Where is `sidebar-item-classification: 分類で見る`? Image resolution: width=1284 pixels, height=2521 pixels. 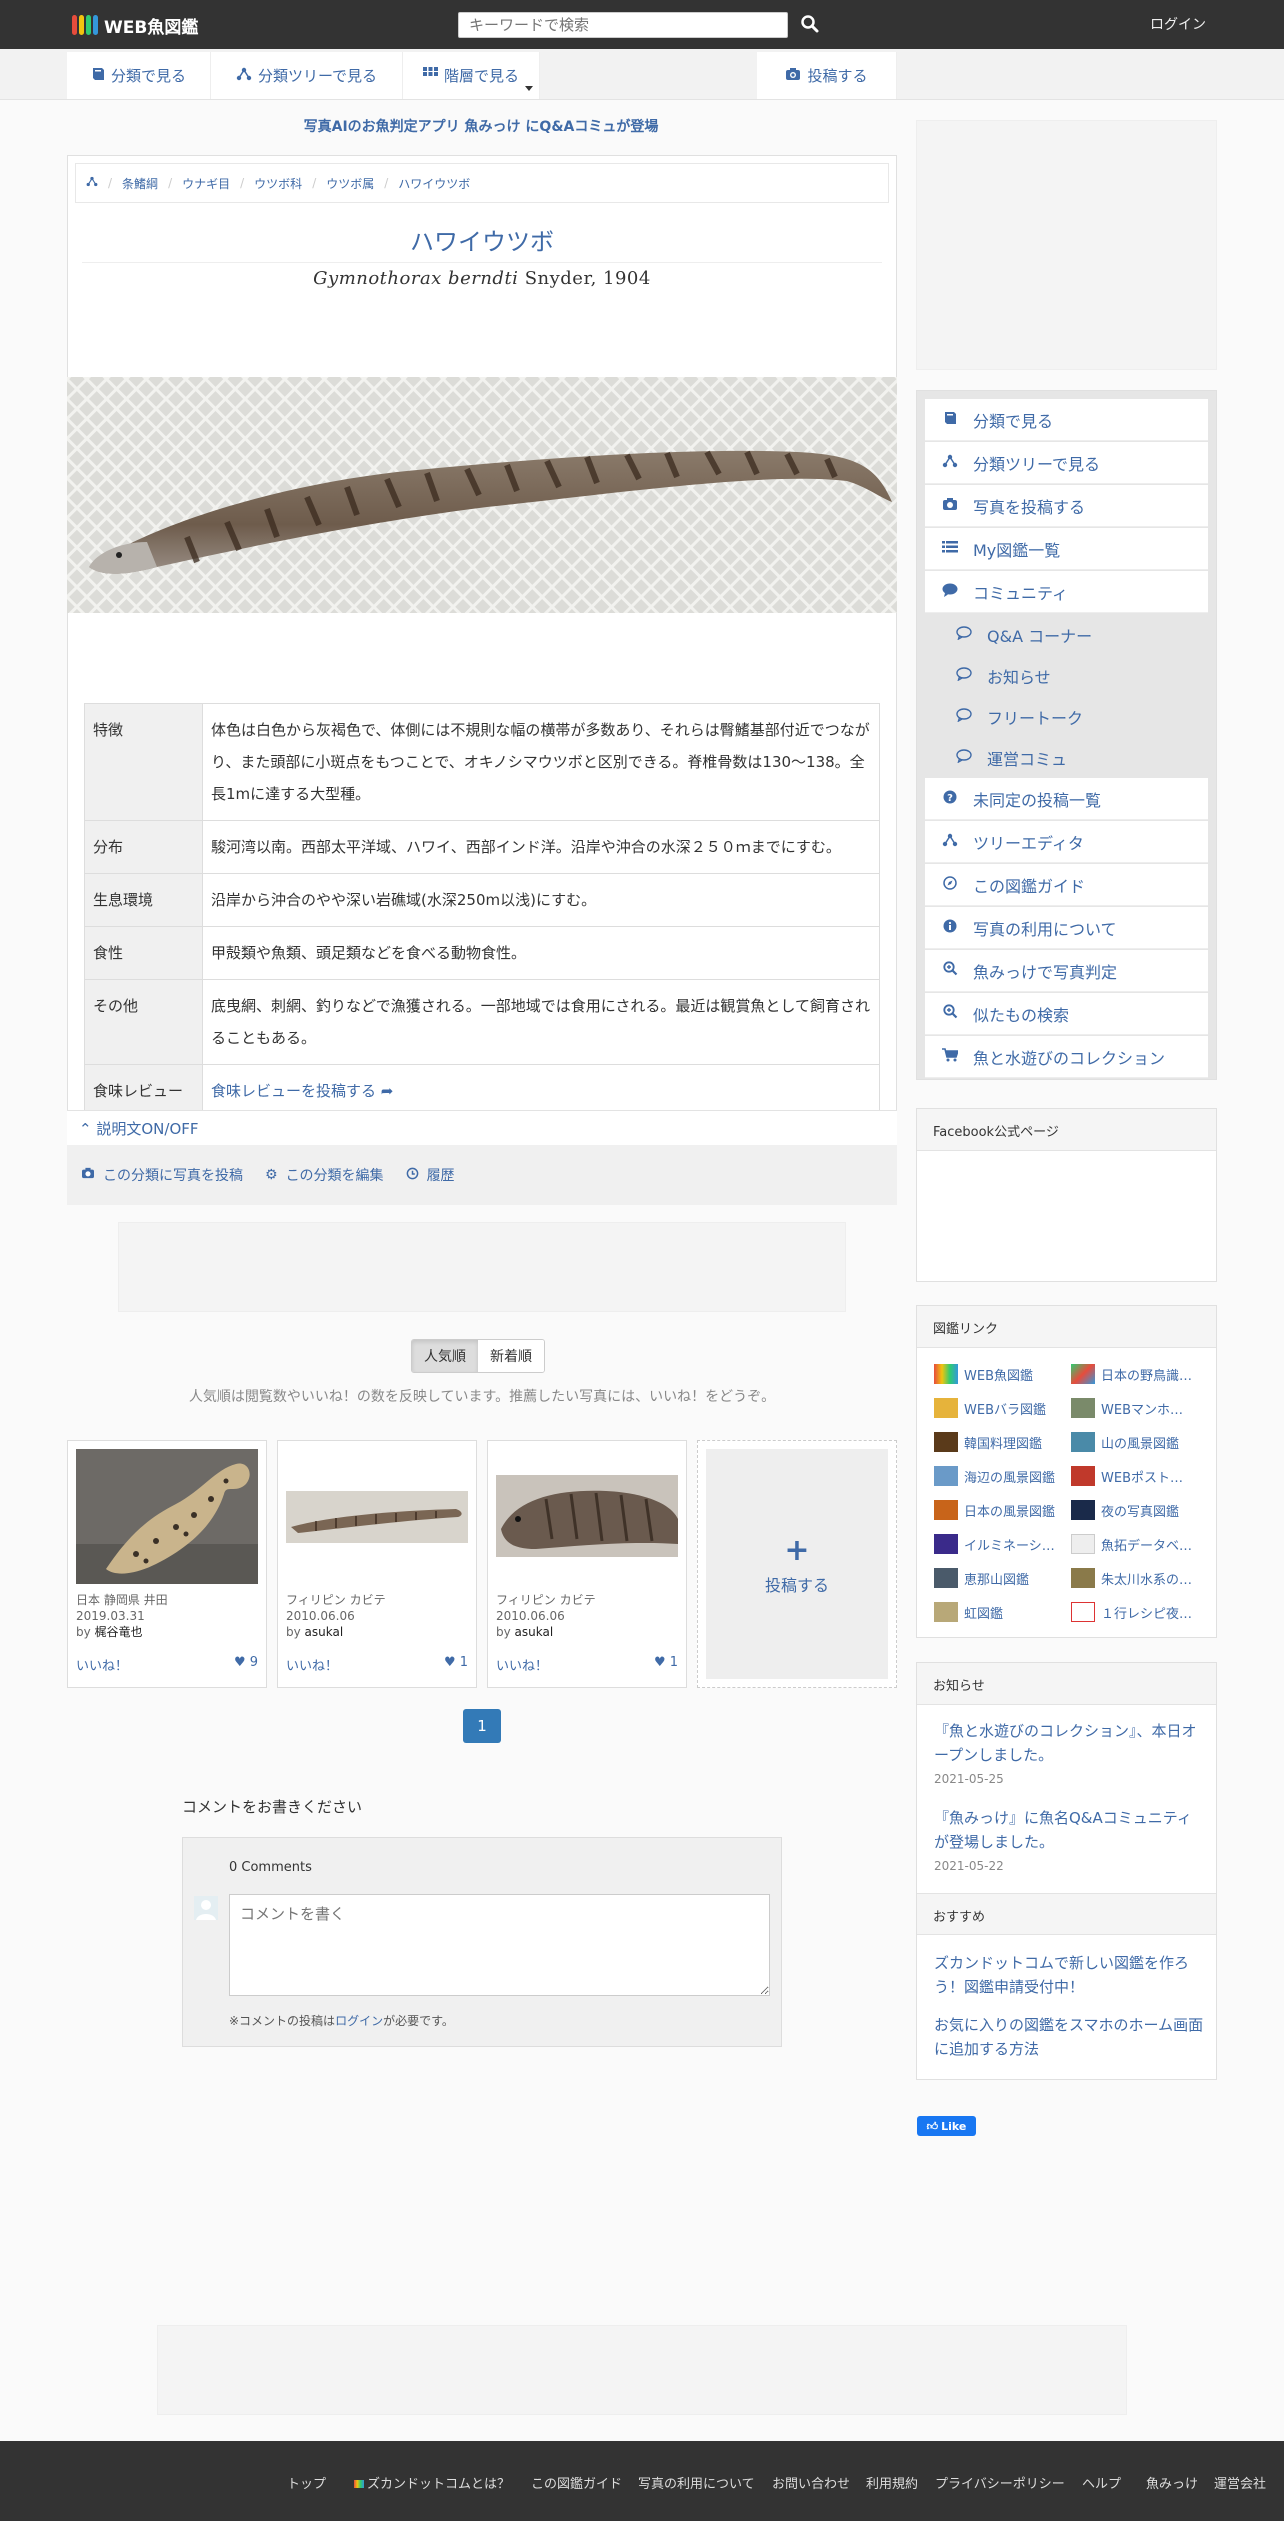 sidebar-item-classification: 分類で見る is located at coordinates (1066, 420).